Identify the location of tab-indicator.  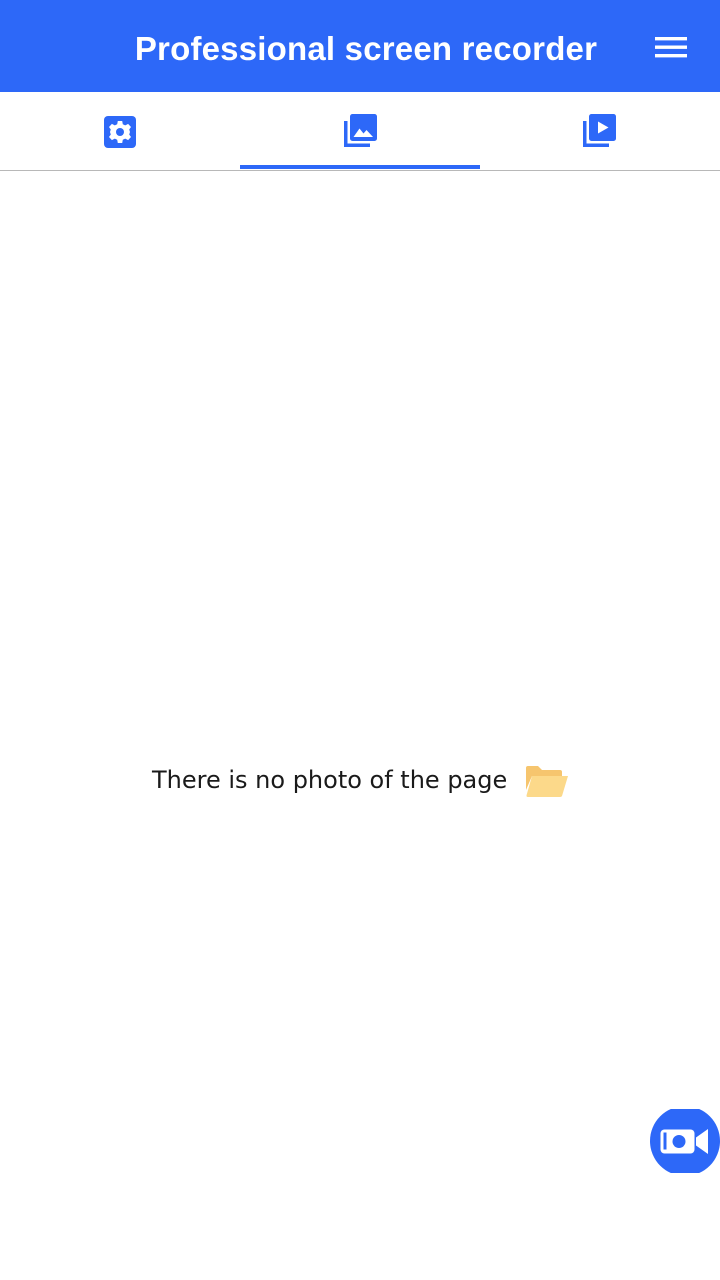
(360, 167).